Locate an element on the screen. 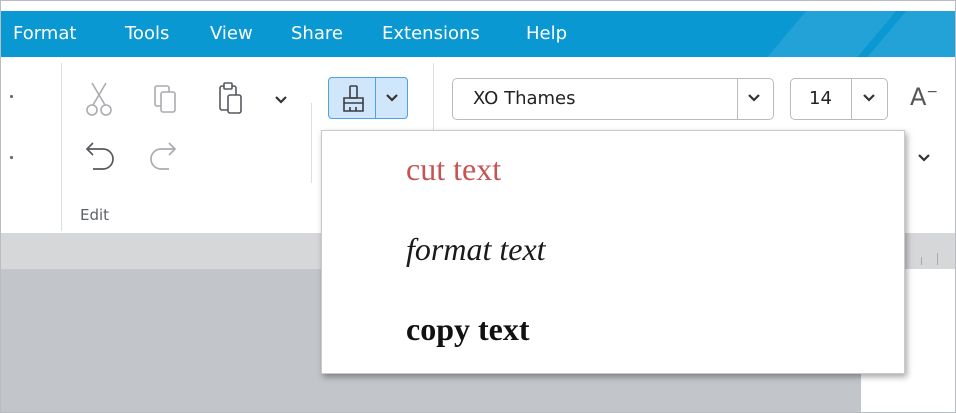 The image size is (956, 413). font-name-value: XO Thames is located at coordinates (524, 98).